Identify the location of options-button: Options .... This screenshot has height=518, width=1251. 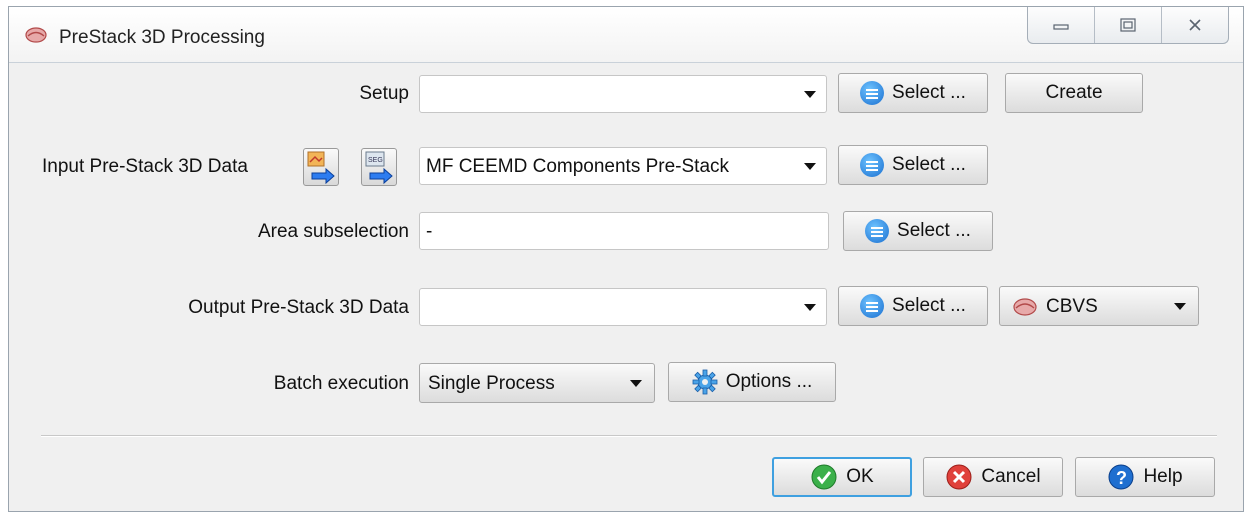
(752, 382).